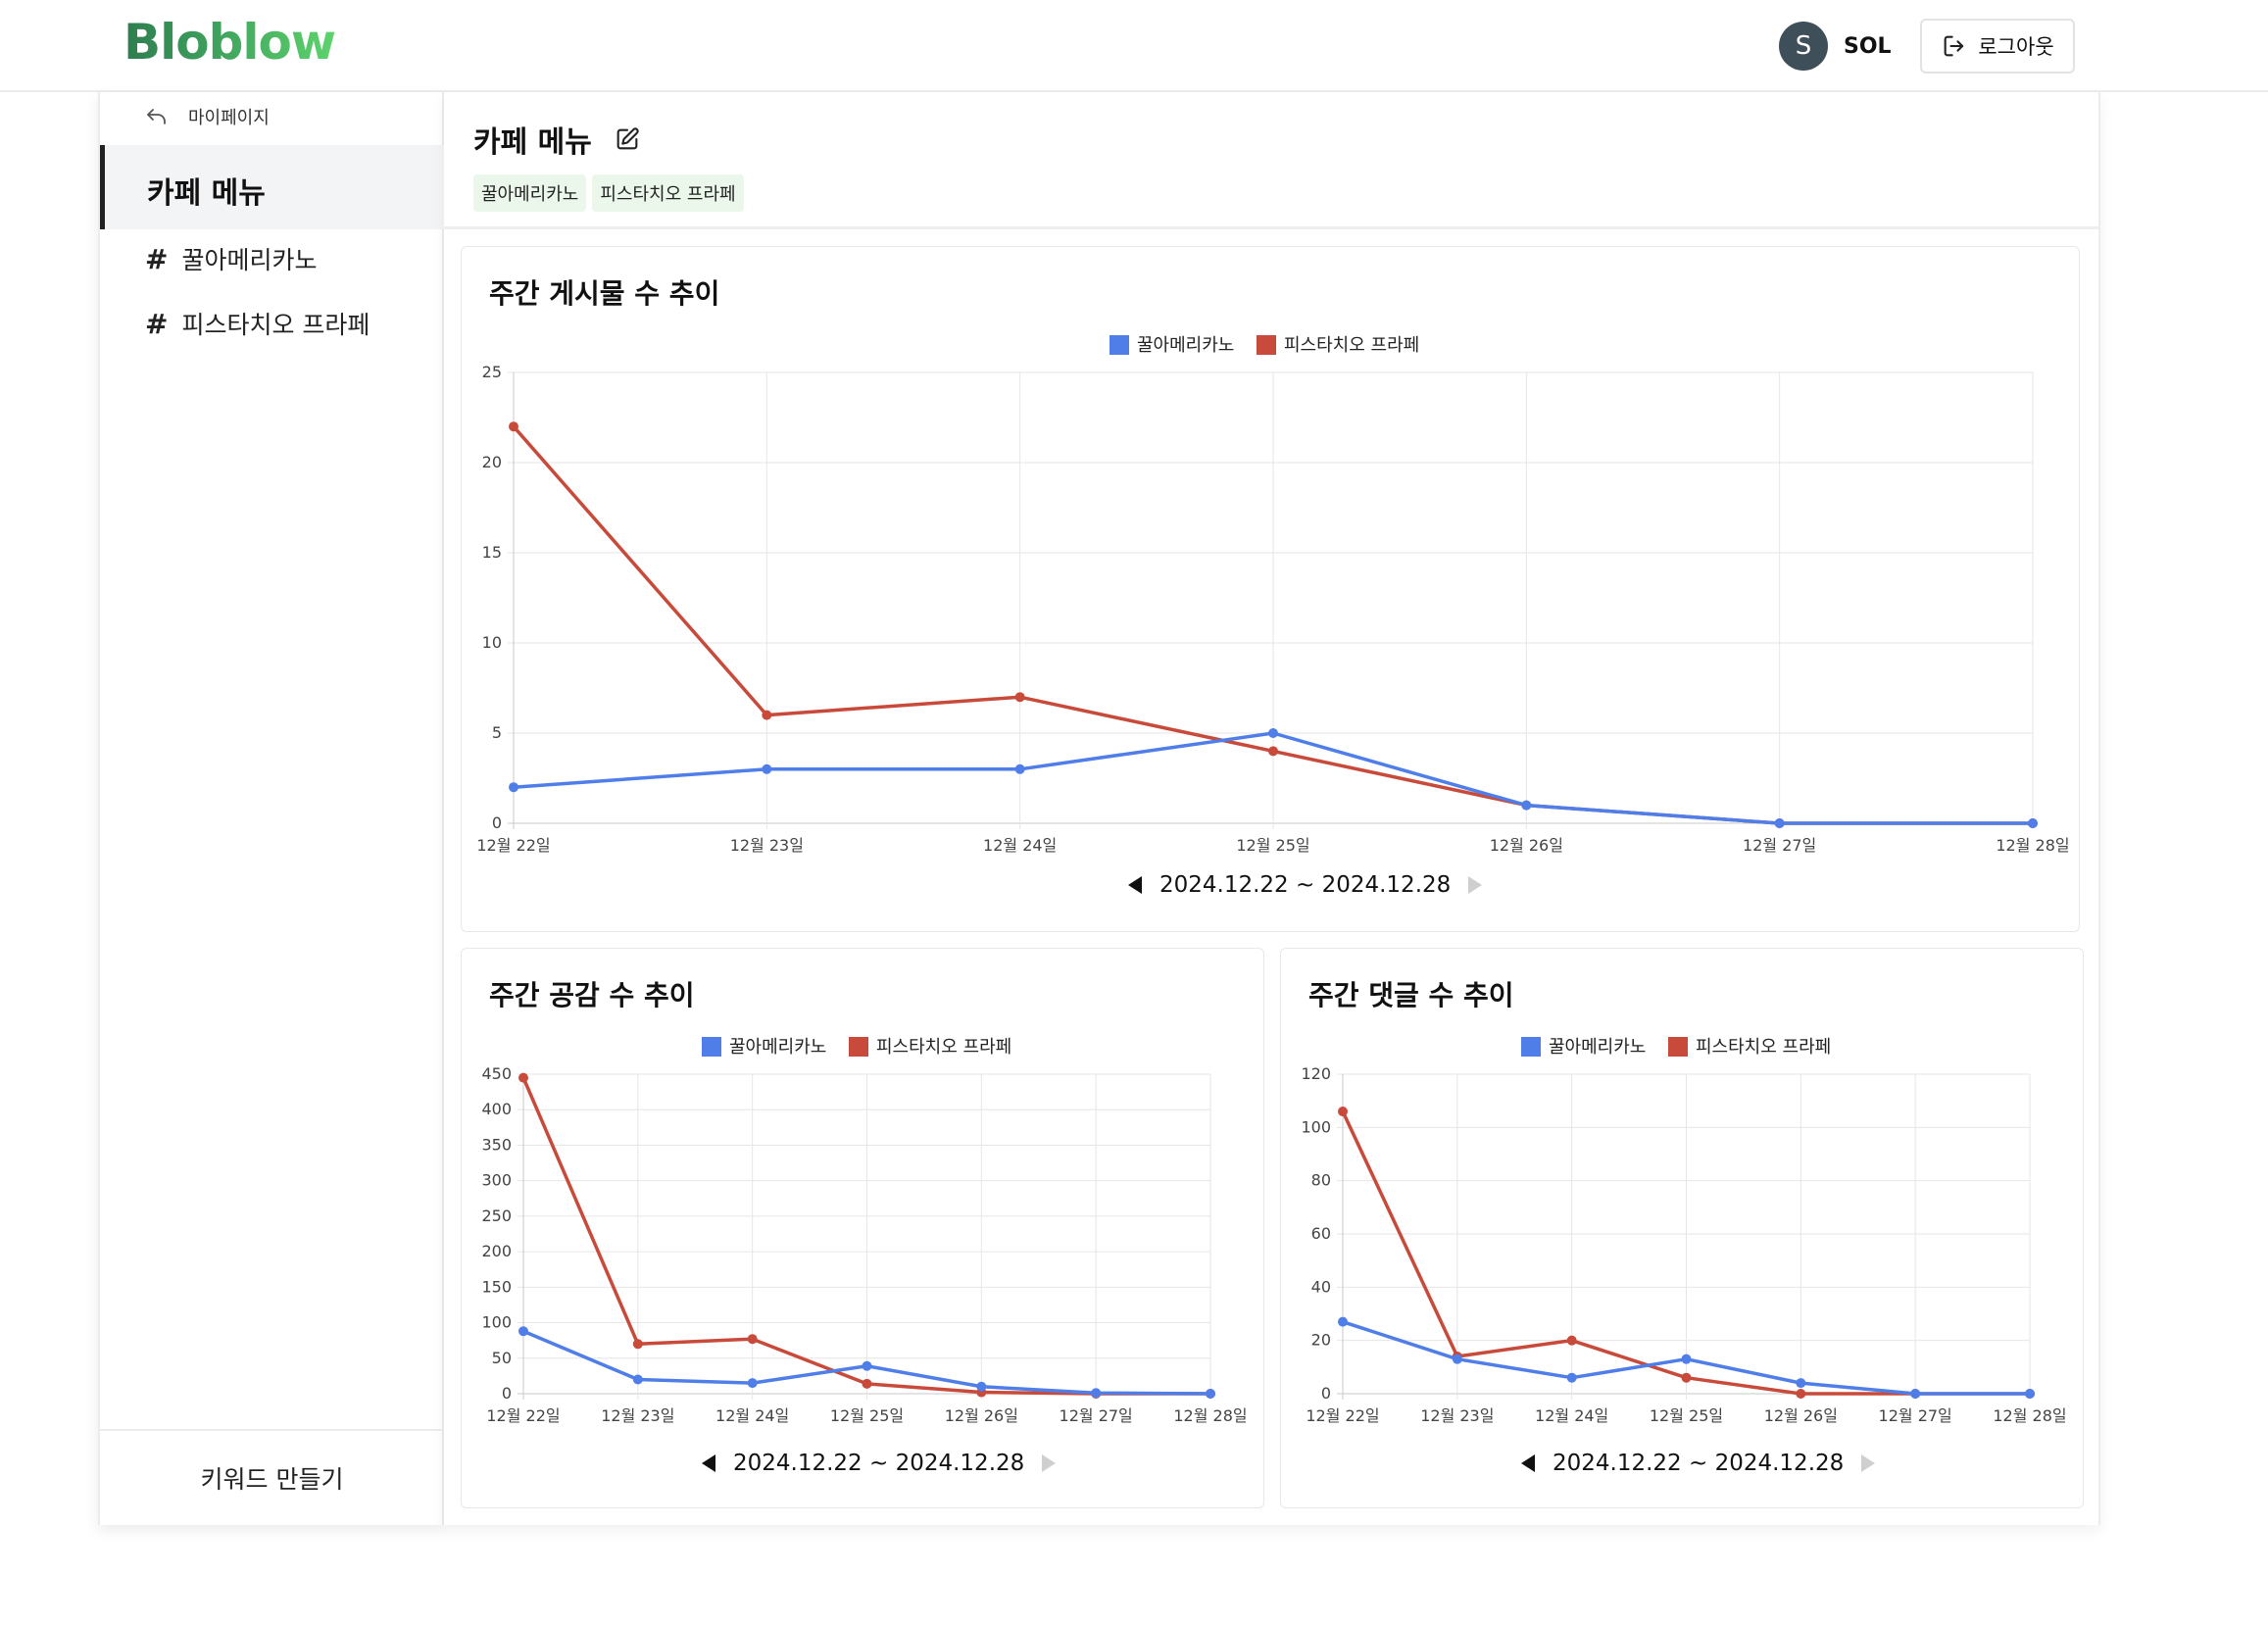 The height and width of the screenshot is (1625, 2268). What do you see at coordinates (492, 552) in the screenshot?
I see `y-tick-label: 15` at bounding box center [492, 552].